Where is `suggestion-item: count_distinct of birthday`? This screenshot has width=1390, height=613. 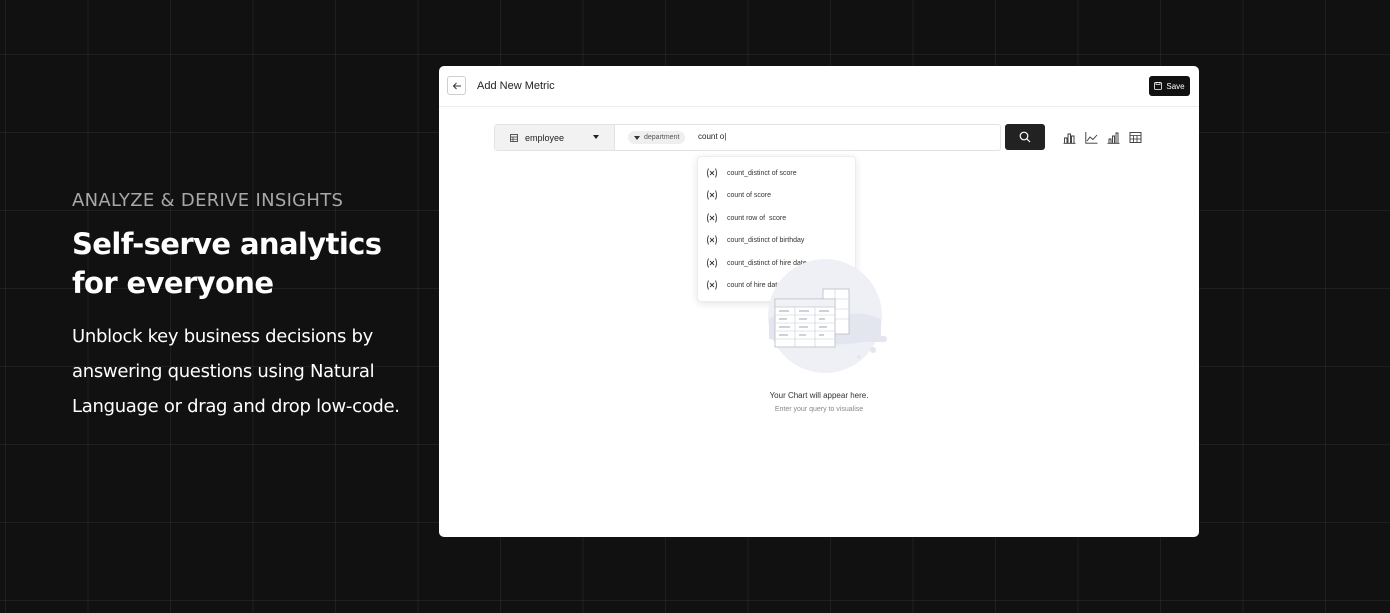
suggestion-item: count_distinct of birthday is located at coordinates (776, 240).